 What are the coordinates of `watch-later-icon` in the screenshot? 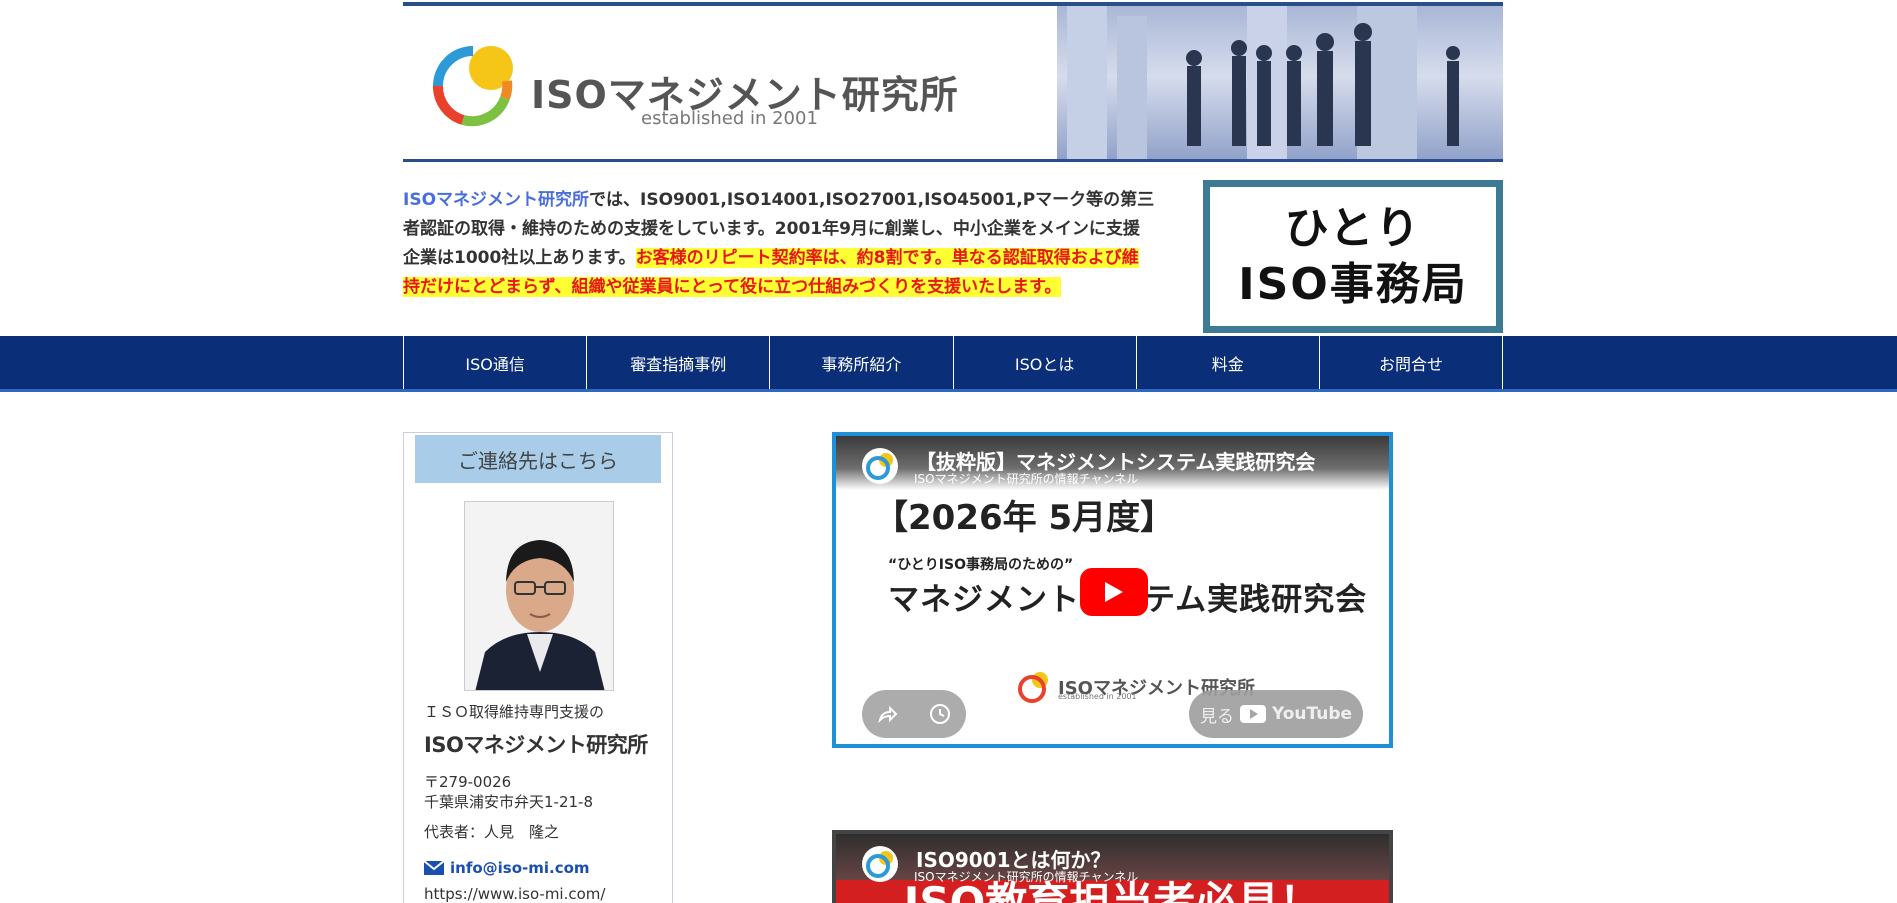 It's located at (940, 714).